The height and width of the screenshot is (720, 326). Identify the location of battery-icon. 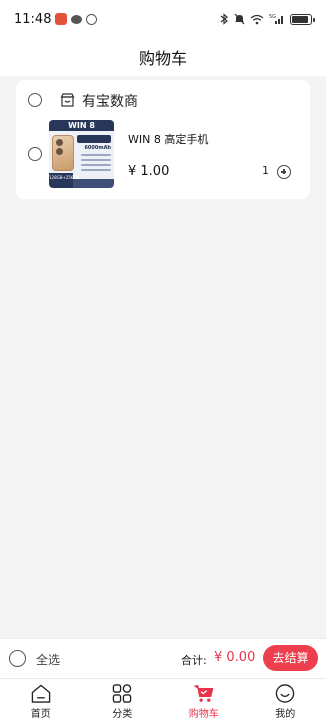
(302, 19).